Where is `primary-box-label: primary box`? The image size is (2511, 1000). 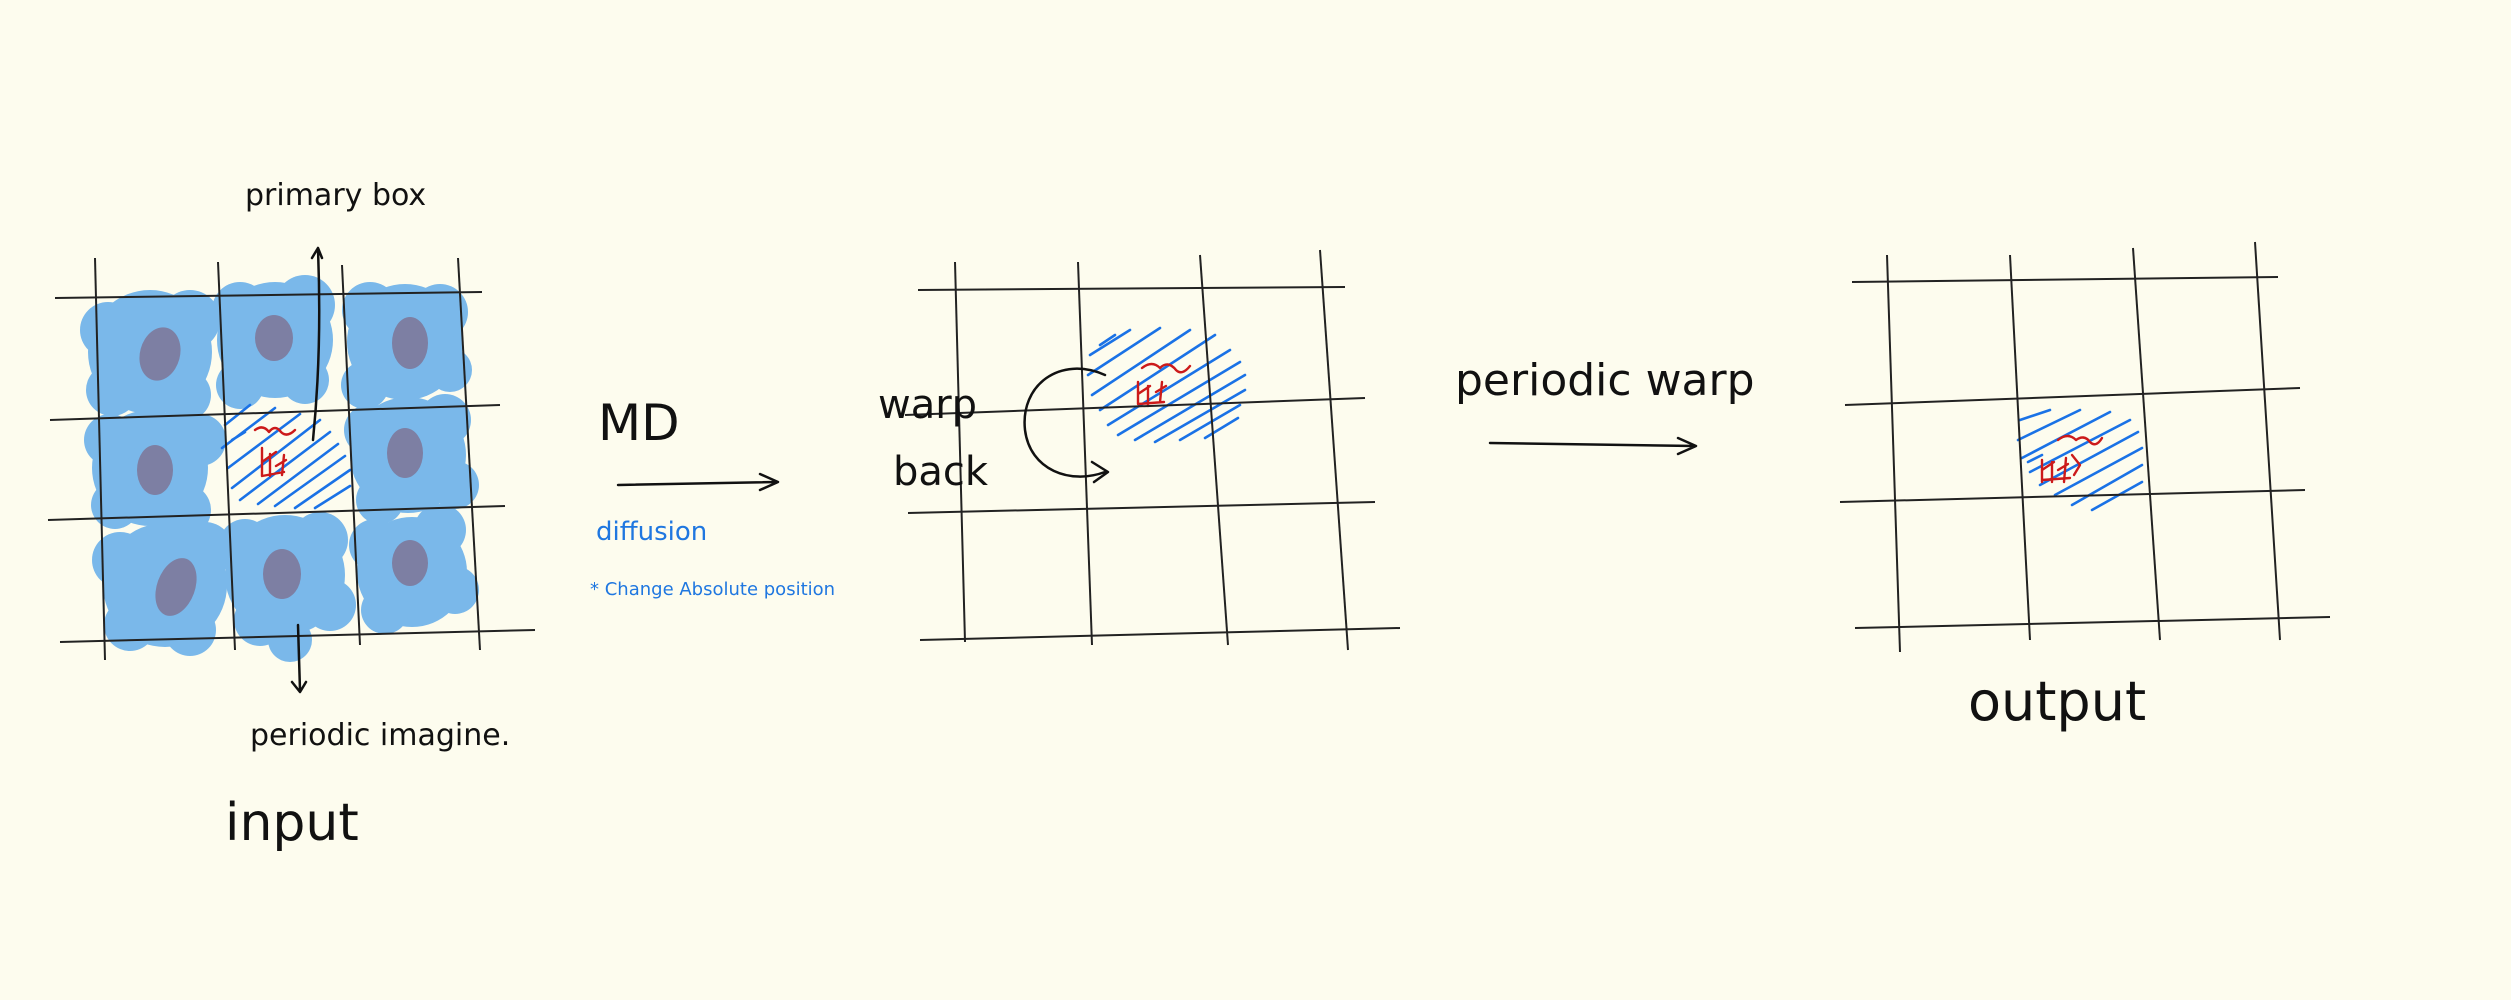 primary-box-label: primary box is located at coordinates (335, 195).